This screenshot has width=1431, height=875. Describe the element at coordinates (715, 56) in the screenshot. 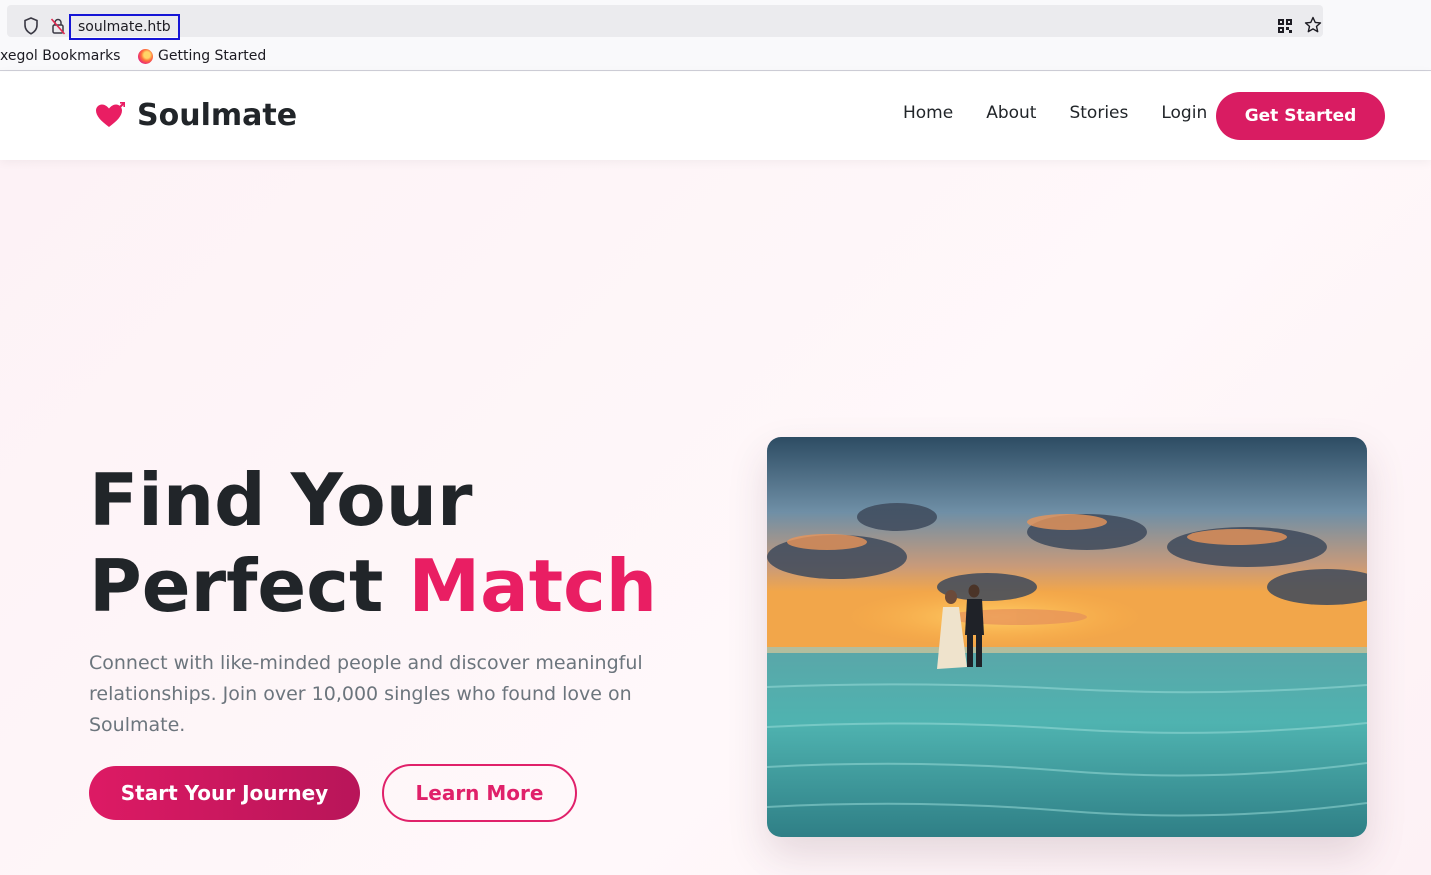

I see `bookmarks-toolbar: xegol Bookmarks Getting Started` at that location.